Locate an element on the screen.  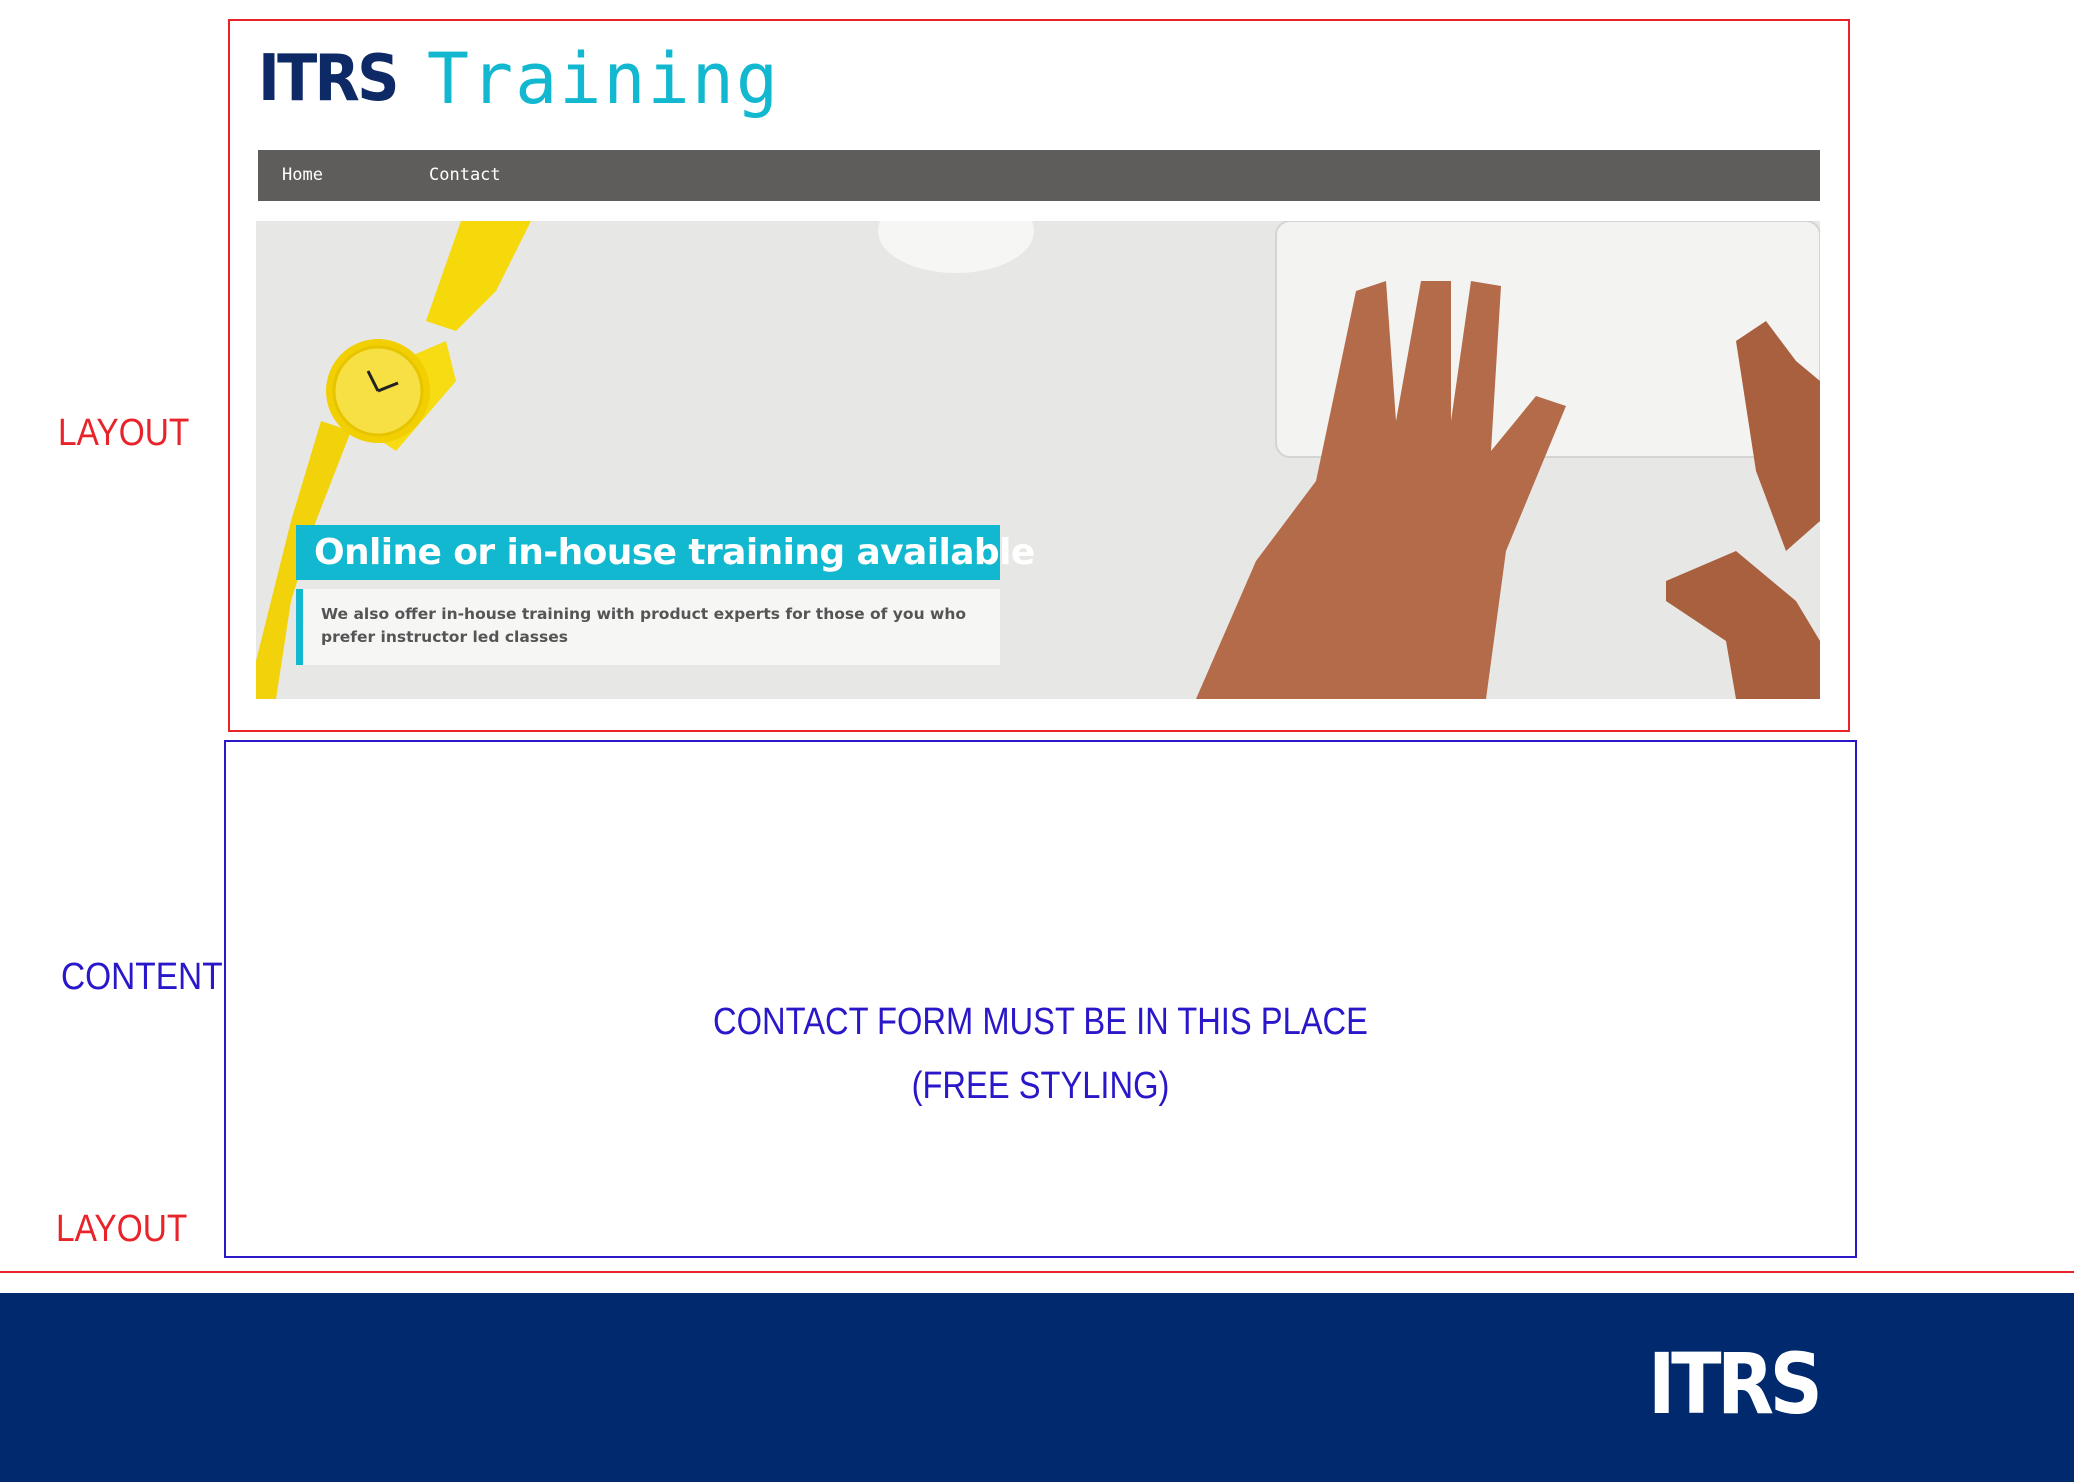
logo-brand: ITRS is located at coordinates (329, 79).